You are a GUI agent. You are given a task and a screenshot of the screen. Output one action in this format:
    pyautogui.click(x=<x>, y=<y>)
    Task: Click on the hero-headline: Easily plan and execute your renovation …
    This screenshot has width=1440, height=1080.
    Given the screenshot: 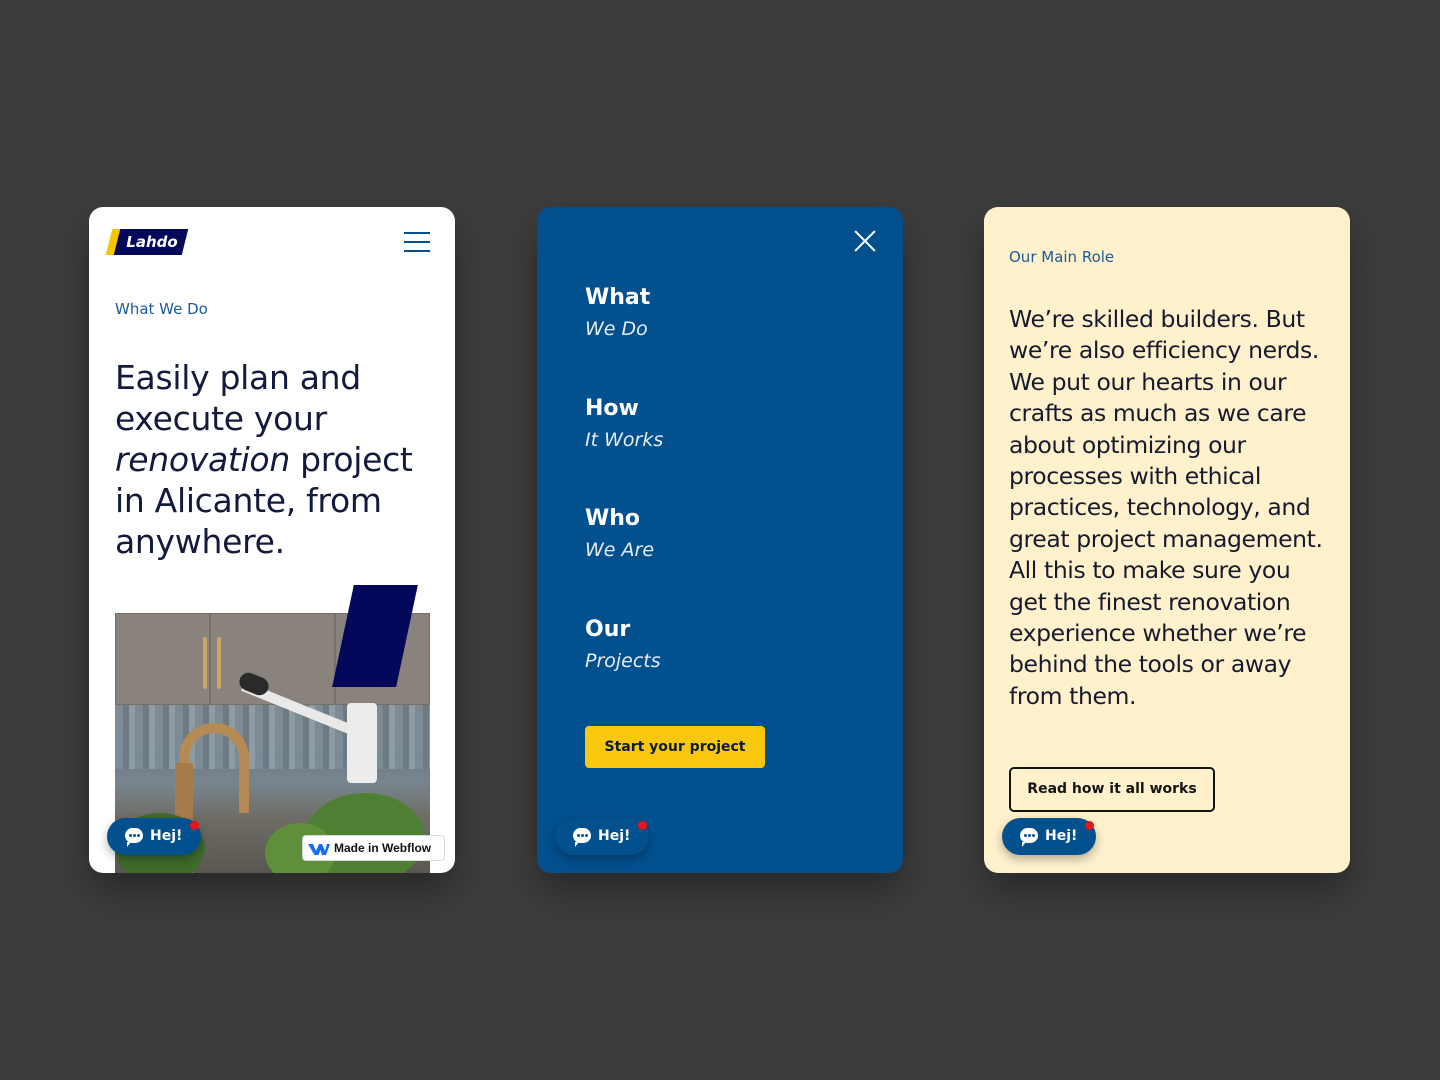 What is the action you would take?
    pyautogui.click(x=265, y=459)
    